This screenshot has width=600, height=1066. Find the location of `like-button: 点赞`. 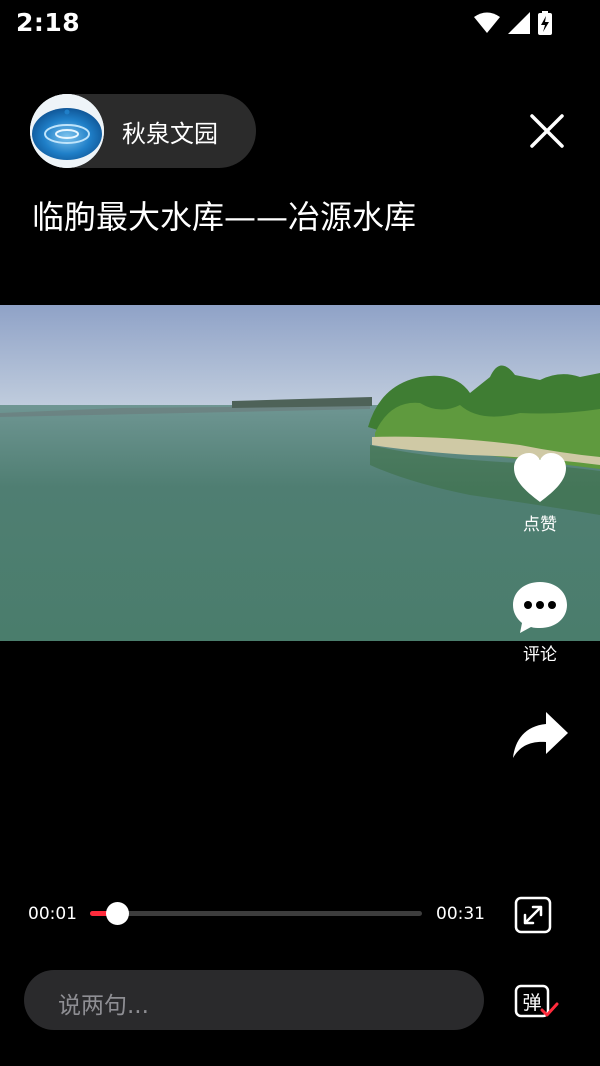

like-button: 点赞 is located at coordinates (540, 493).